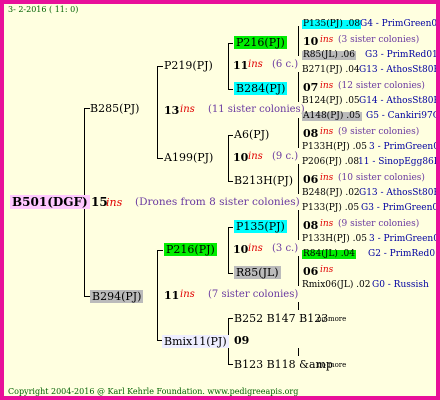 Image resolution: width=440 pixels, height=400 pixels. What do you see at coordinates (379, 40) in the screenshot?
I see `sister-note: (3 sister colonies)` at bounding box center [379, 40].